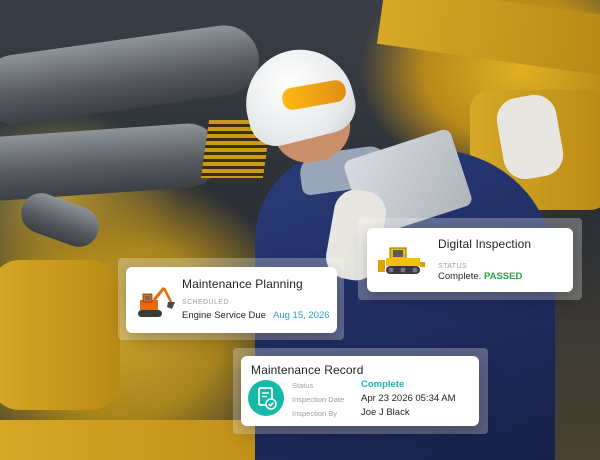 This screenshot has height=460, width=600. I want to click on record-status-label: Status, so click(303, 385).